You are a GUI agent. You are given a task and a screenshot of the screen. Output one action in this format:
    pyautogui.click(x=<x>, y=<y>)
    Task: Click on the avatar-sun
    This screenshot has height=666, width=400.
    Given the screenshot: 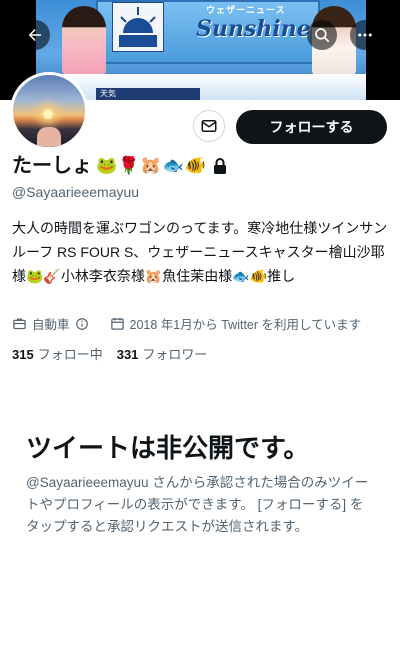 What is the action you would take?
    pyautogui.click(x=48, y=114)
    